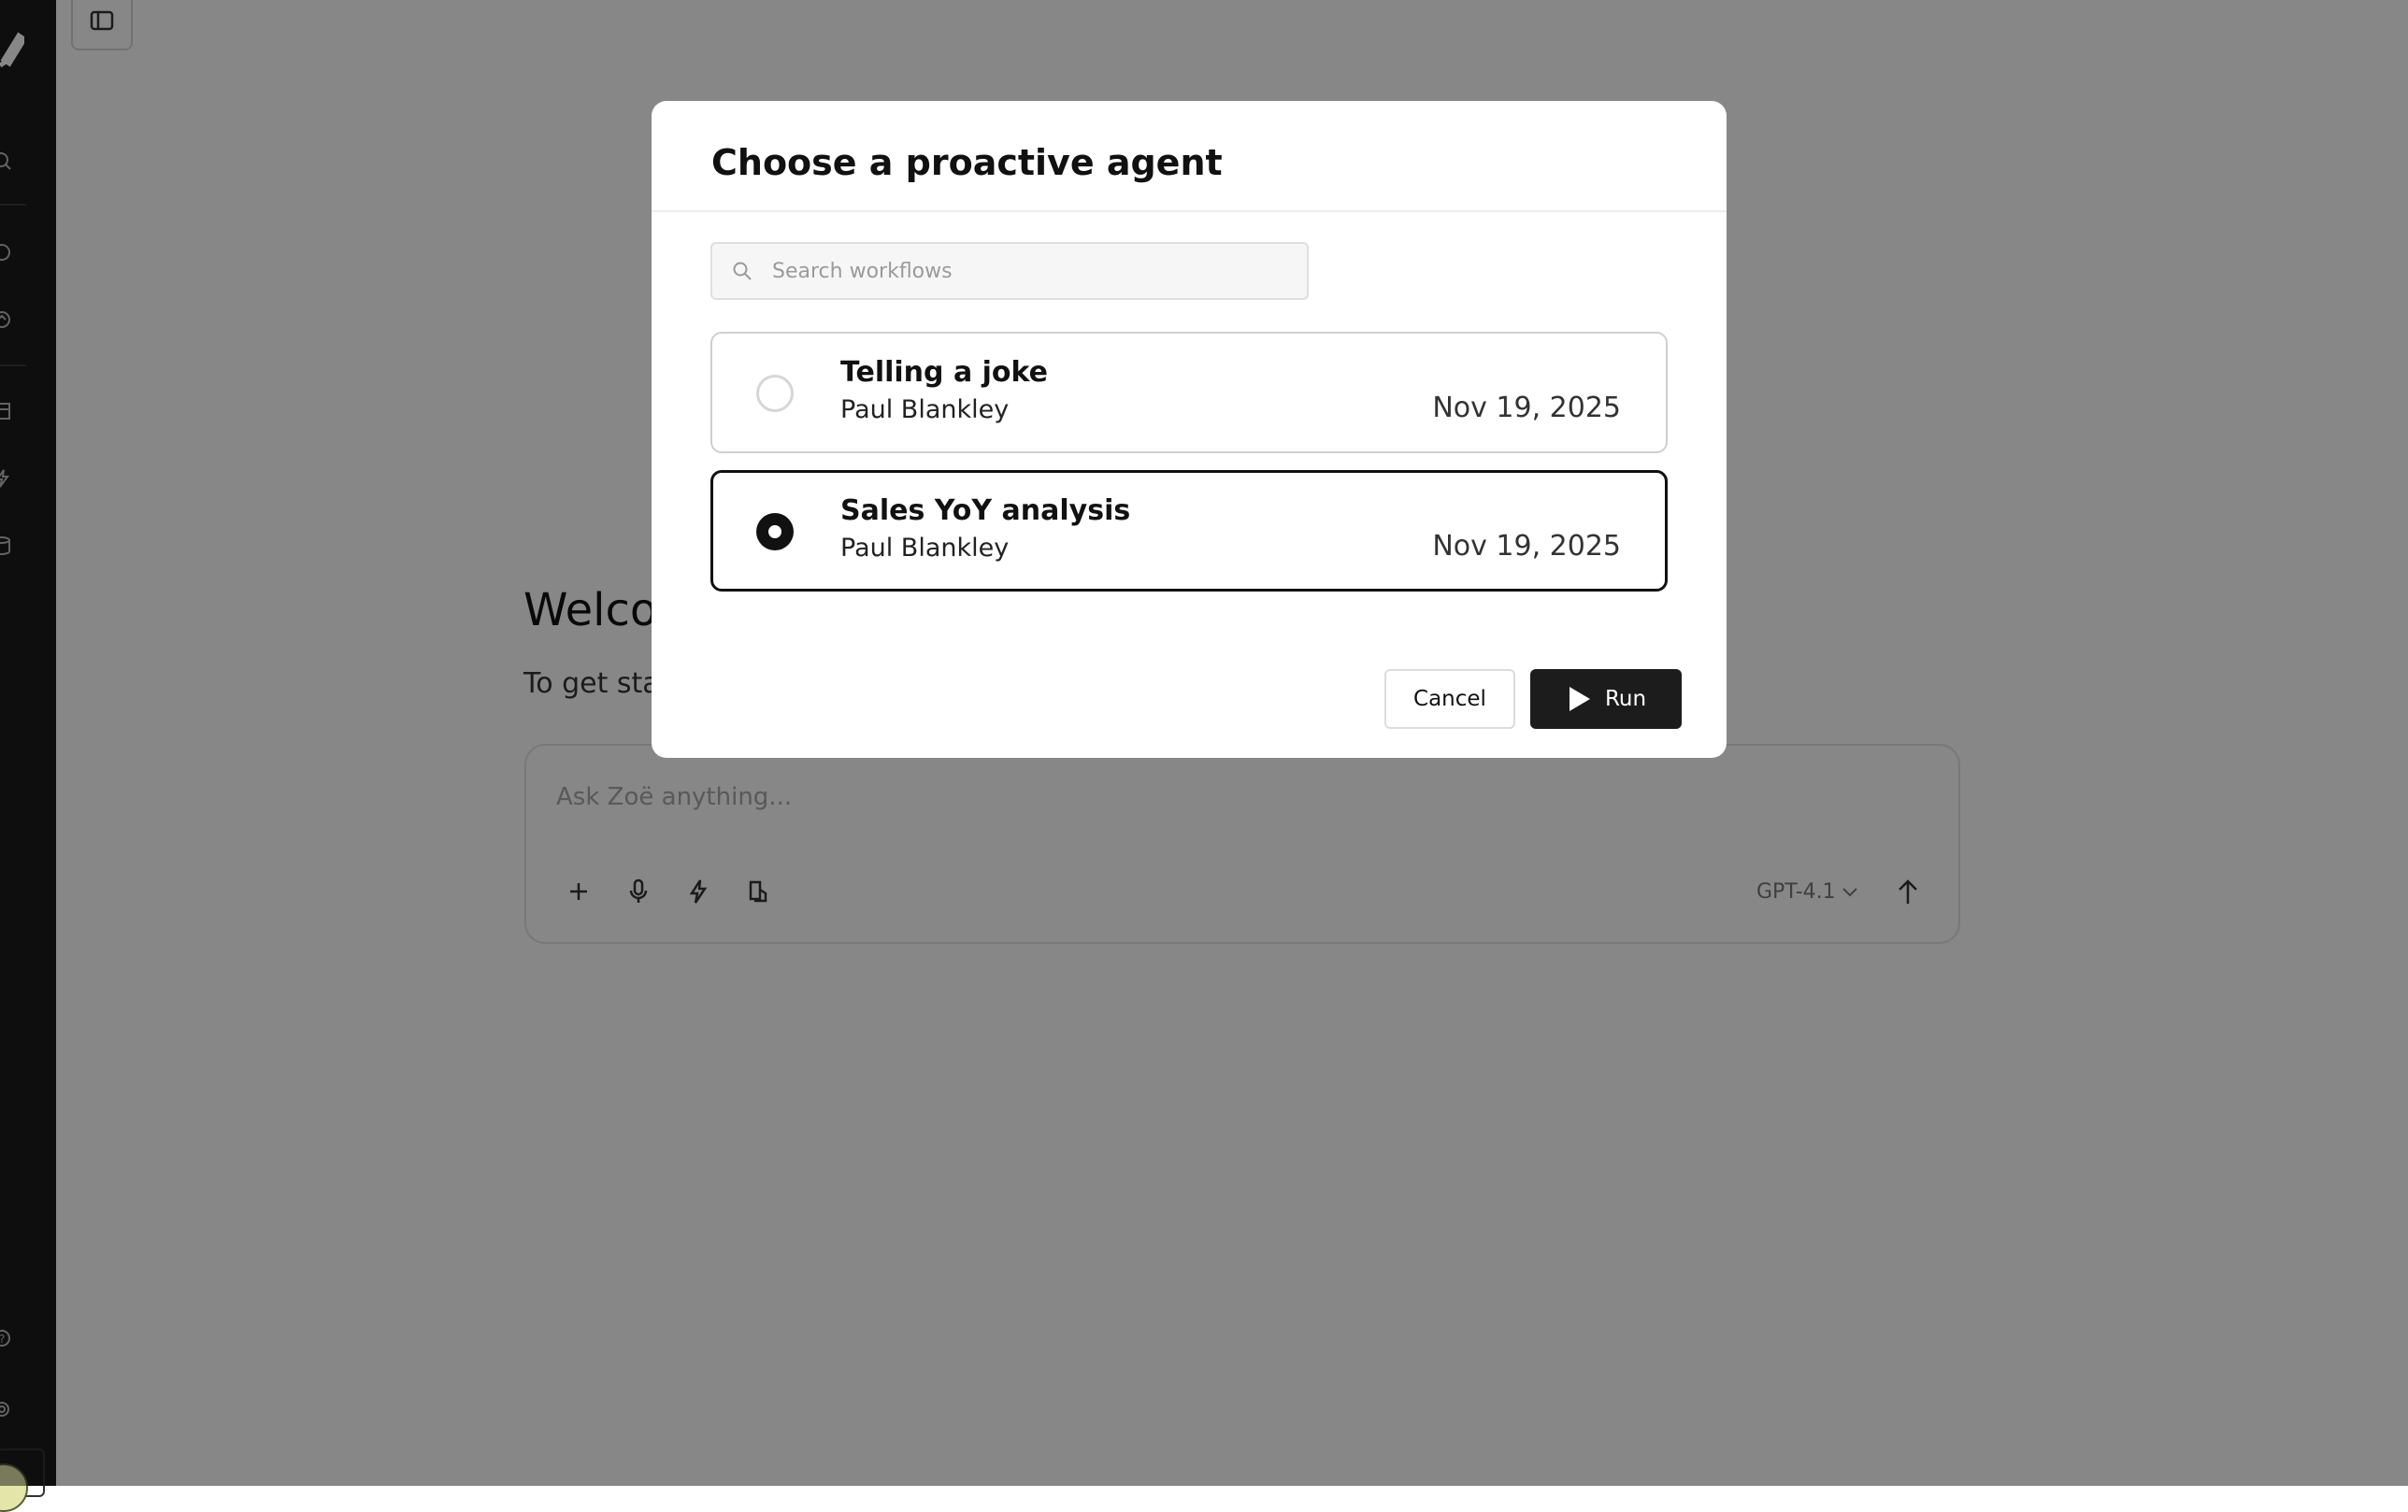  Describe the element at coordinates (1579, 699) in the screenshot. I see `play-icon` at that location.